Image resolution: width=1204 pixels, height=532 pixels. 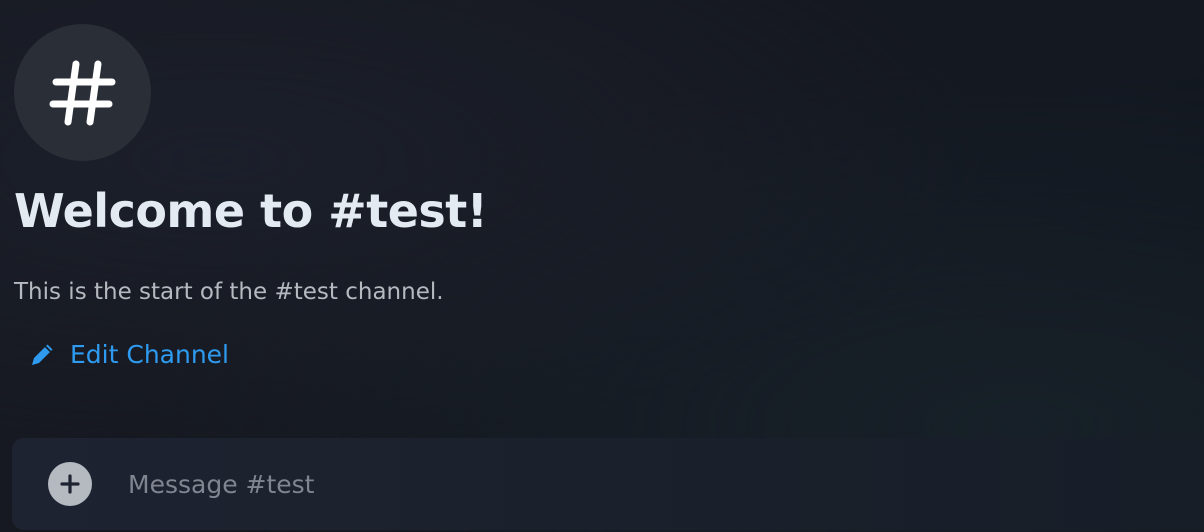 What do you see at coordinates (149, 354) in the screenshot?
I see `edit-channel-label: Edit Channel` at bounding box center [149, 354].